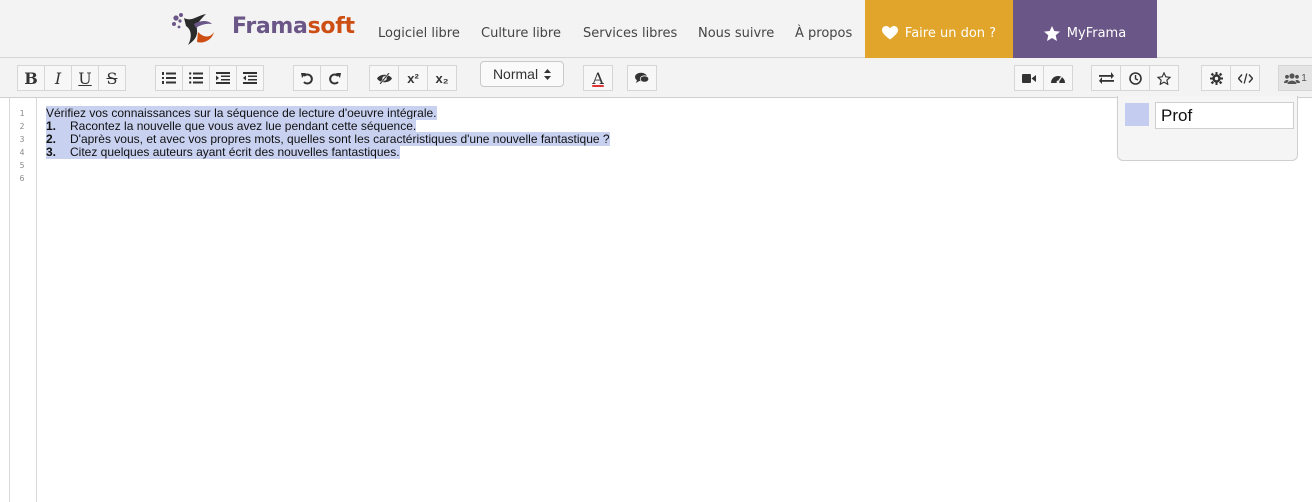 This screenshot has height=502, width=1312. What do you see at coordinates (22, 152) in the screenshot?
I see `line-number: 4` at bounding box center [22, 152].